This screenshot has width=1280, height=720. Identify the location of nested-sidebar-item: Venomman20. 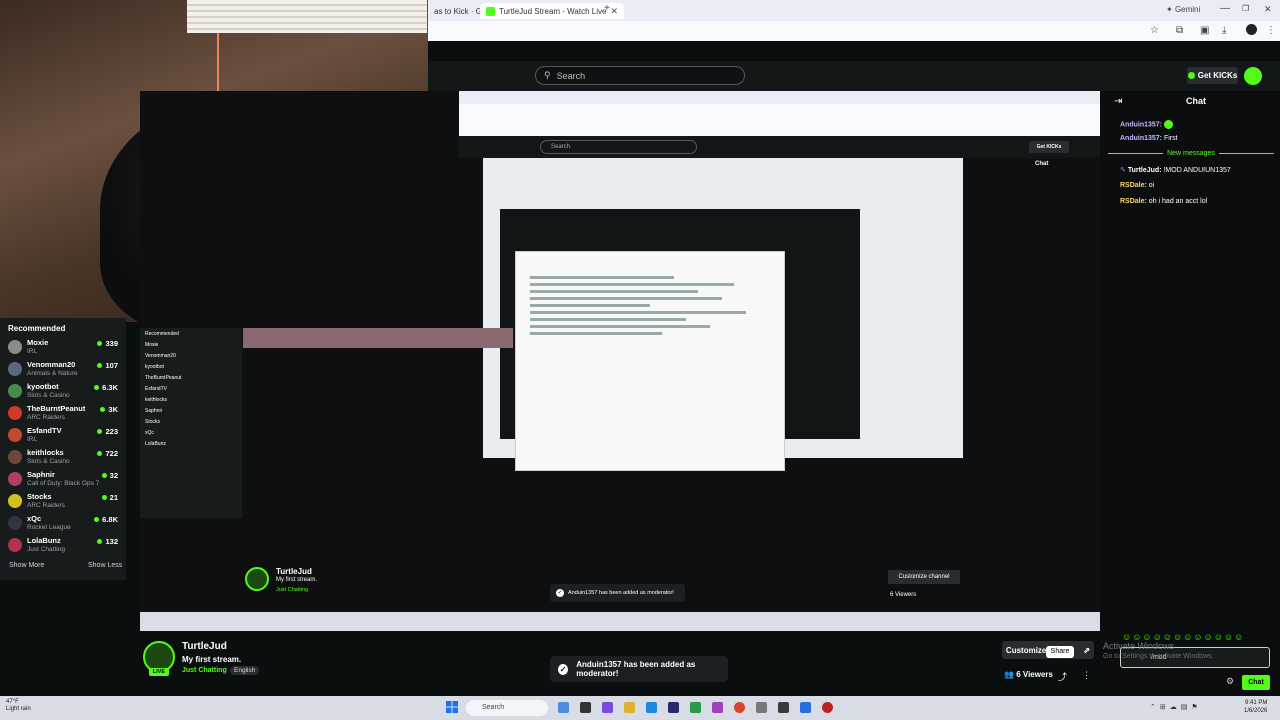
(160, 356).